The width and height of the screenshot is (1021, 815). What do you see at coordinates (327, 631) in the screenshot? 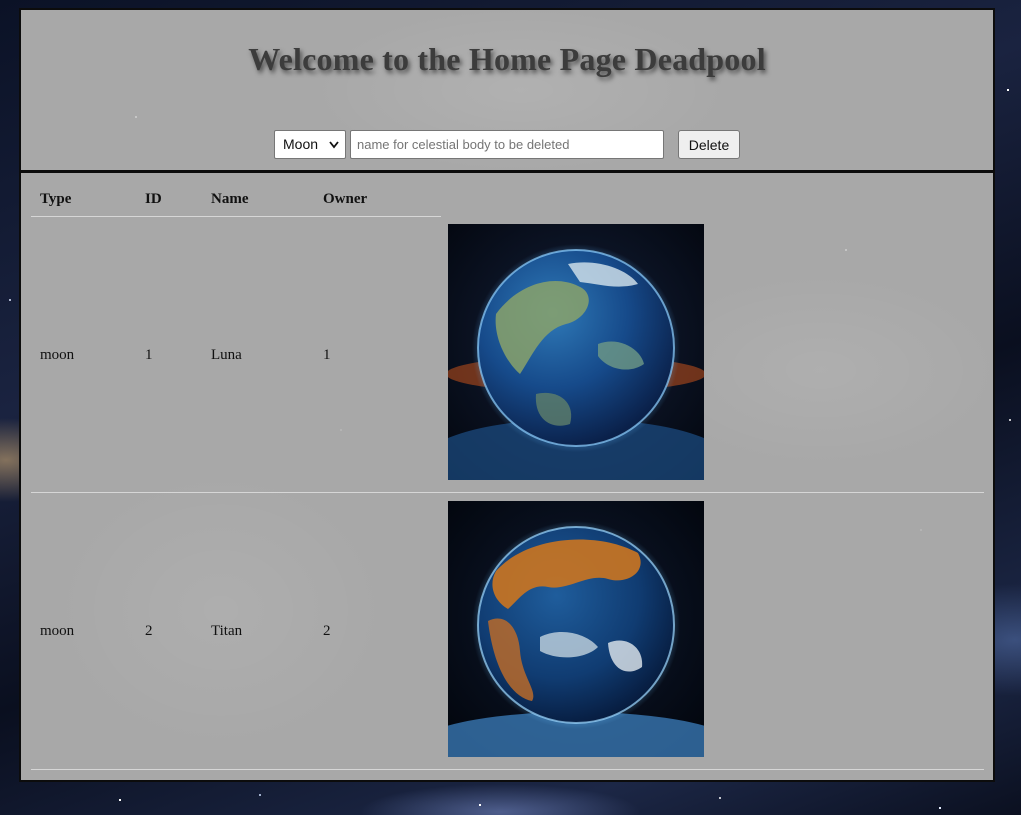
I see `cell-owner: 2` at bounding box center [327, 631].